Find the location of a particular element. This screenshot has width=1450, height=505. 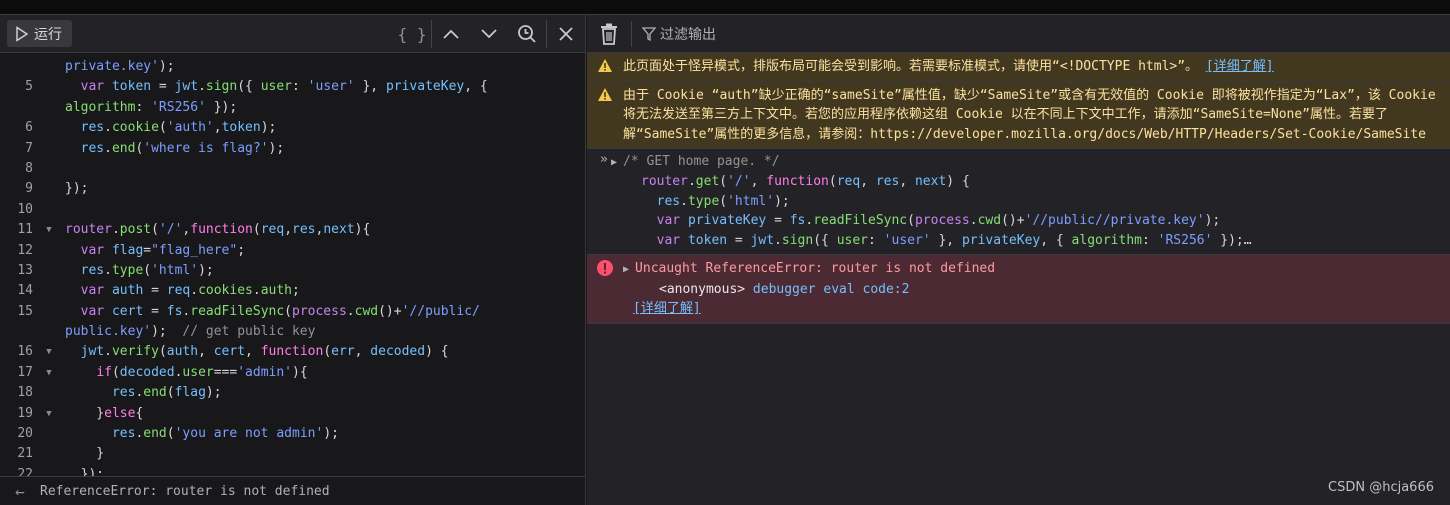

code-token: decoded is located at coordinates (147, 372).